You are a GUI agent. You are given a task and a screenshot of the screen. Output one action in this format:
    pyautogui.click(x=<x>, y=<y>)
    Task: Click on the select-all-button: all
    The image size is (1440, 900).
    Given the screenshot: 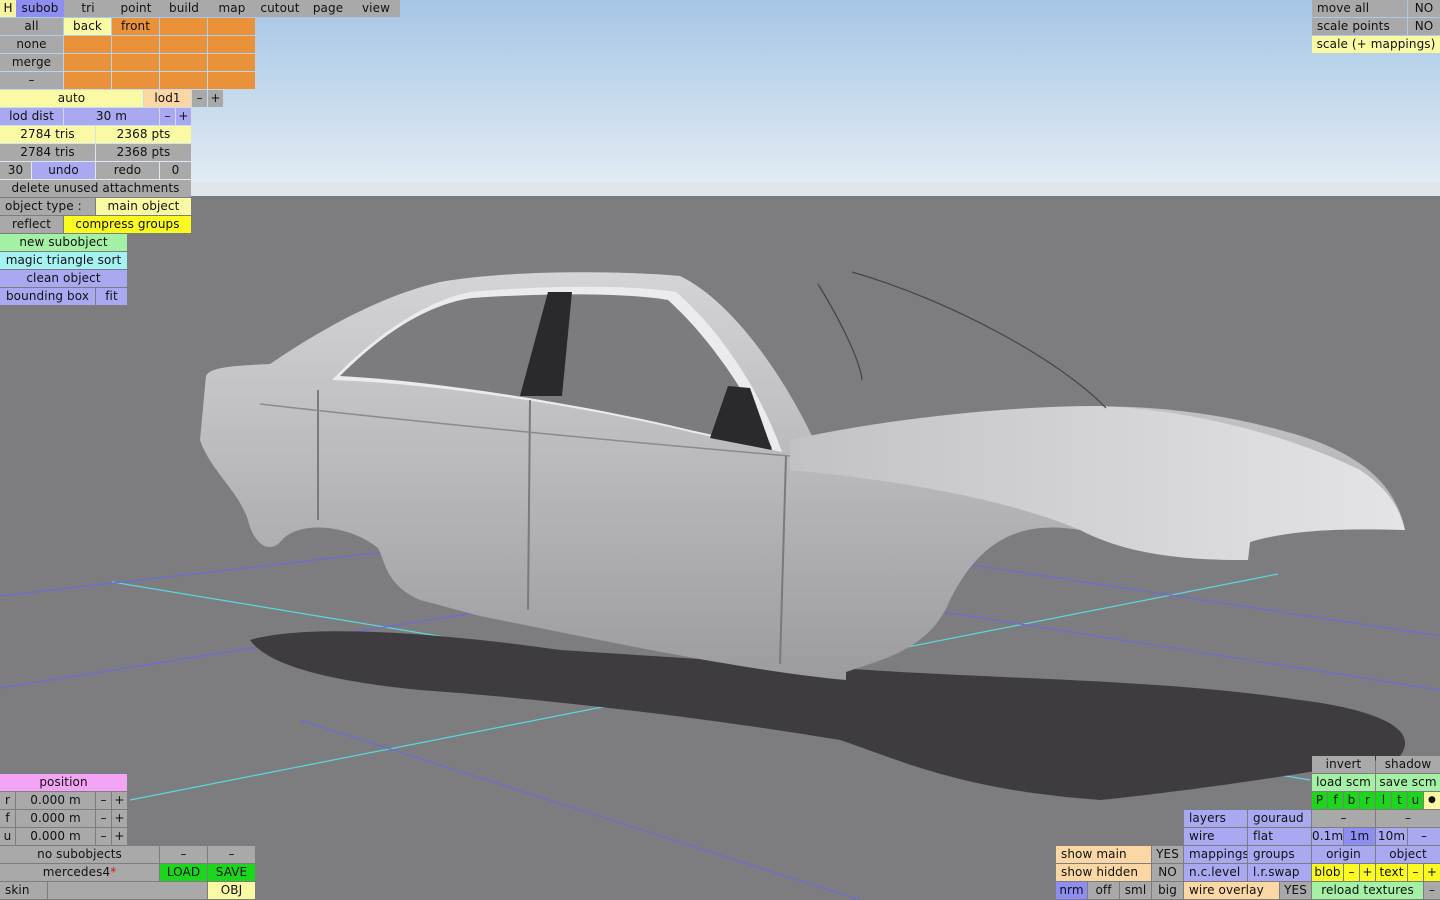 What is the action you would take?
    pyautogui.click(x=31, y=26)
    